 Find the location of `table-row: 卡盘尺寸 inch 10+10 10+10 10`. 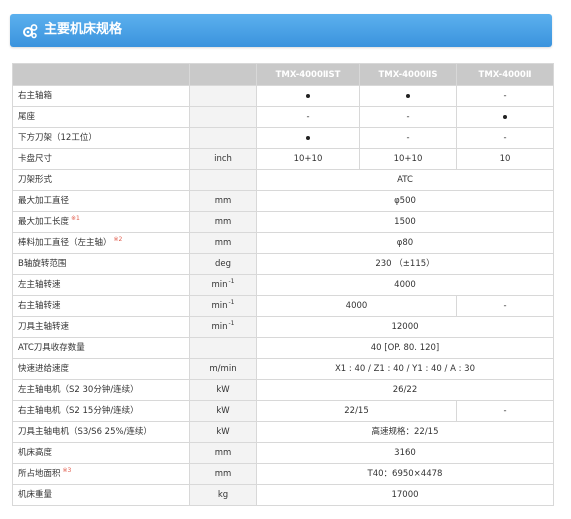

table-row: 卡盘尺寸 inch 10+10 10+10 10 is located at coordinates (283, 159).